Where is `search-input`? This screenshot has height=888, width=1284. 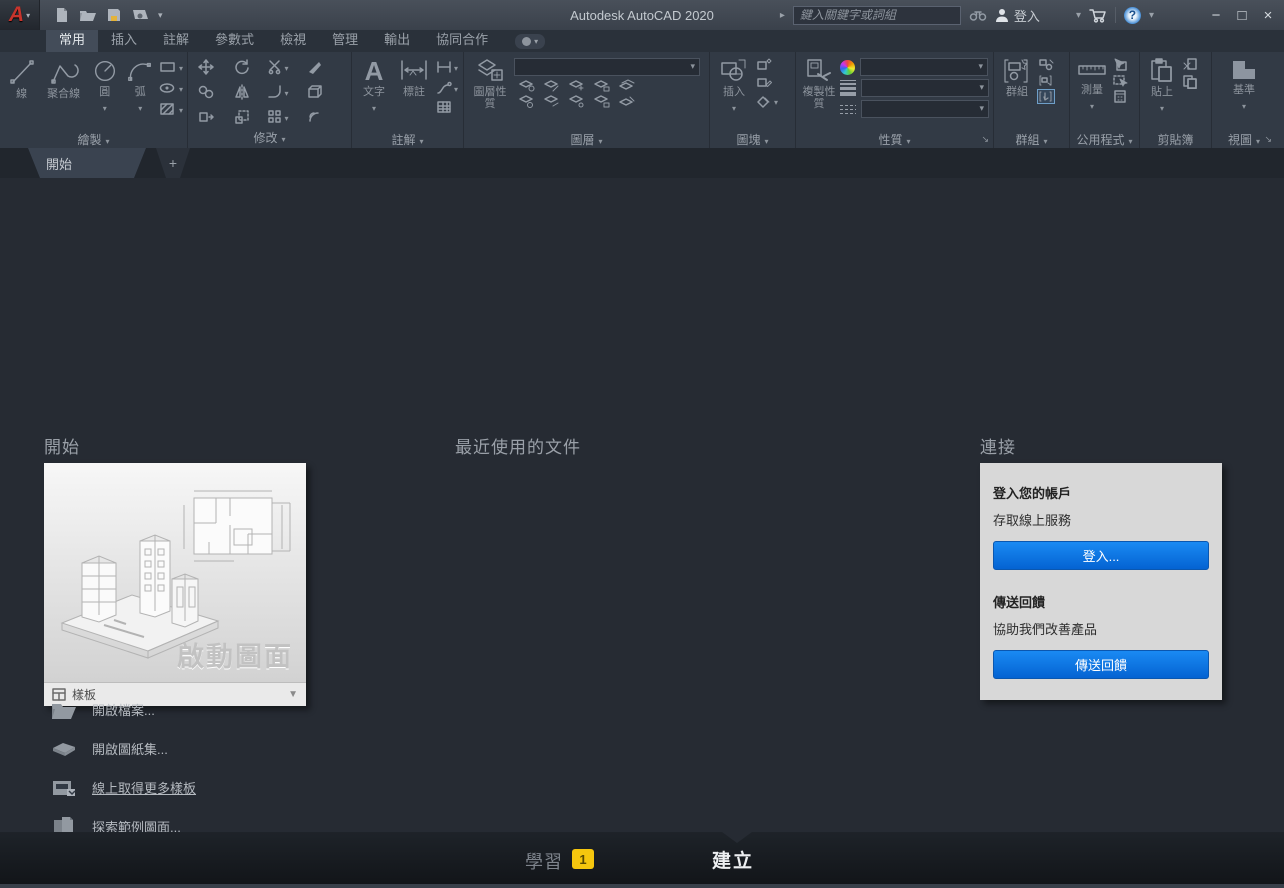 search-input is located at coordinates (876, 15).